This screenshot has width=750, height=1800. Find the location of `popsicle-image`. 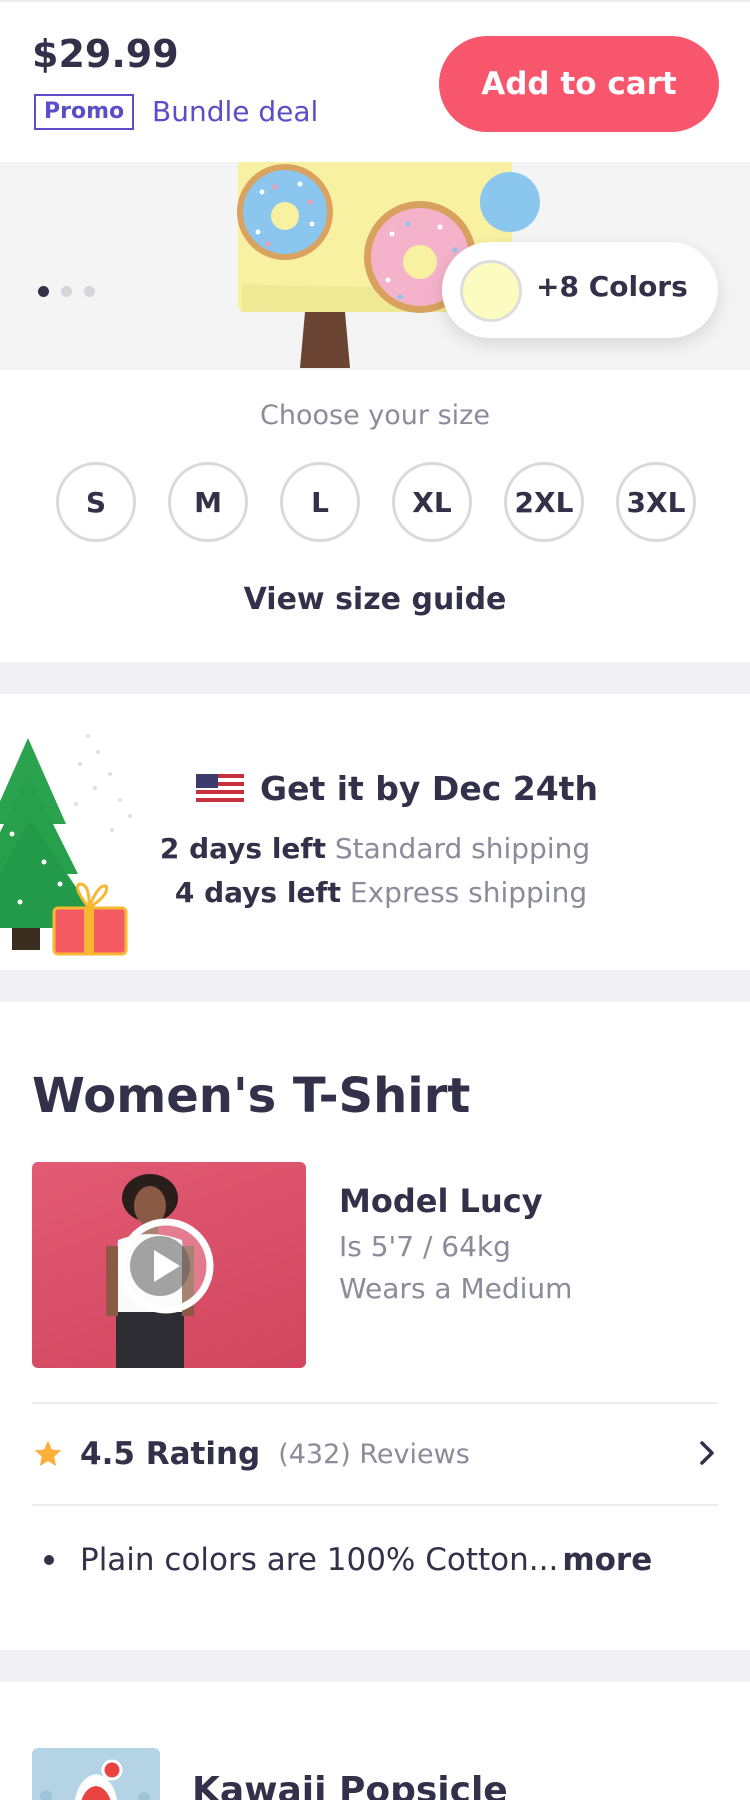

popsicle-image is located at coordinates (95, 1779).